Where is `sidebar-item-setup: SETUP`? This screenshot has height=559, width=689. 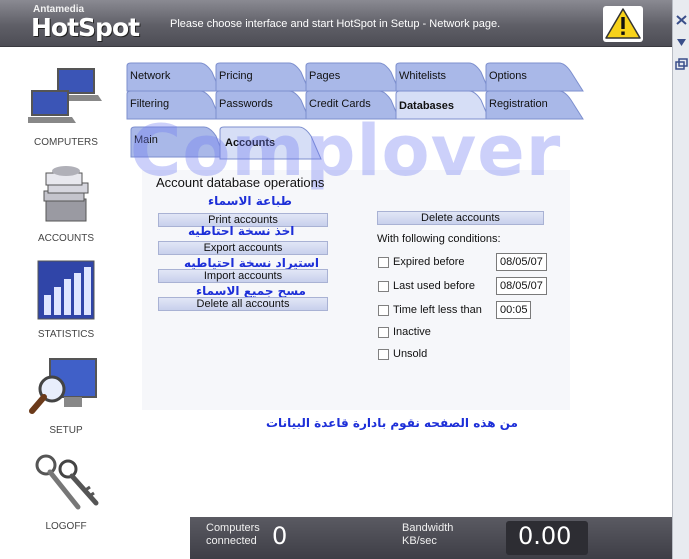
sidebar-item-setup: SETUP is located at coordinates (66, 391).